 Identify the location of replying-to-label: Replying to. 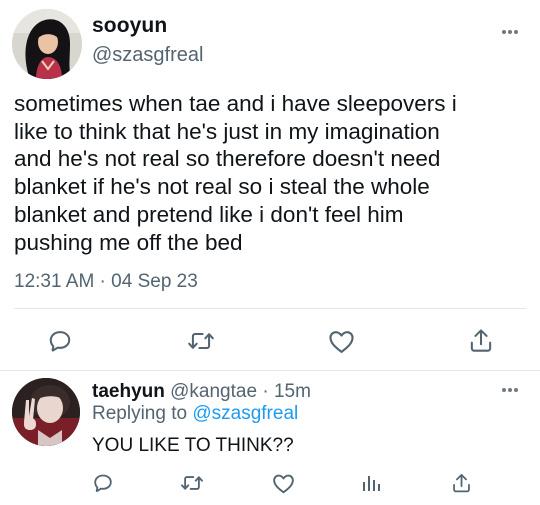
(140, 413).